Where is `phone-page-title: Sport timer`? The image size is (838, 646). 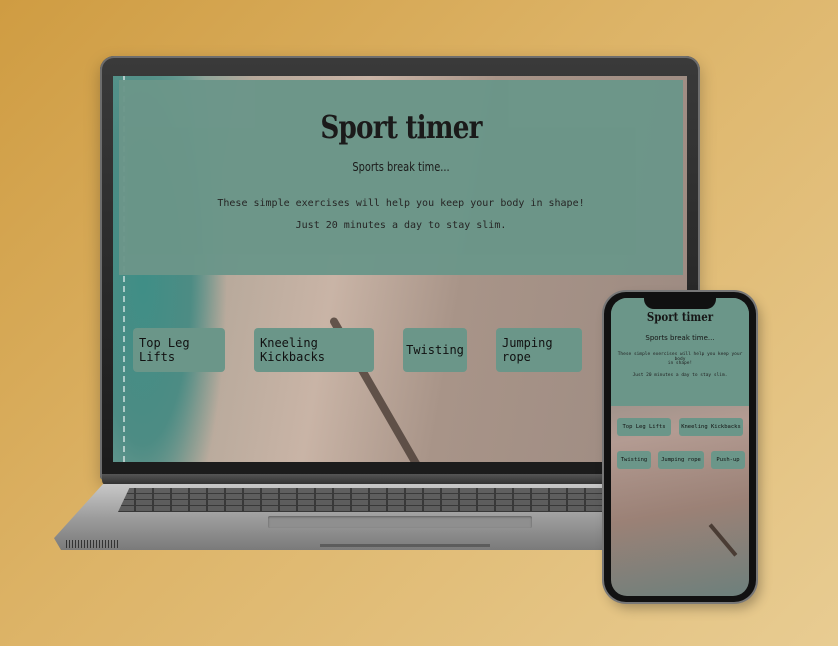 phone-page-title: Sport timer is located at coordinates (680, 317).